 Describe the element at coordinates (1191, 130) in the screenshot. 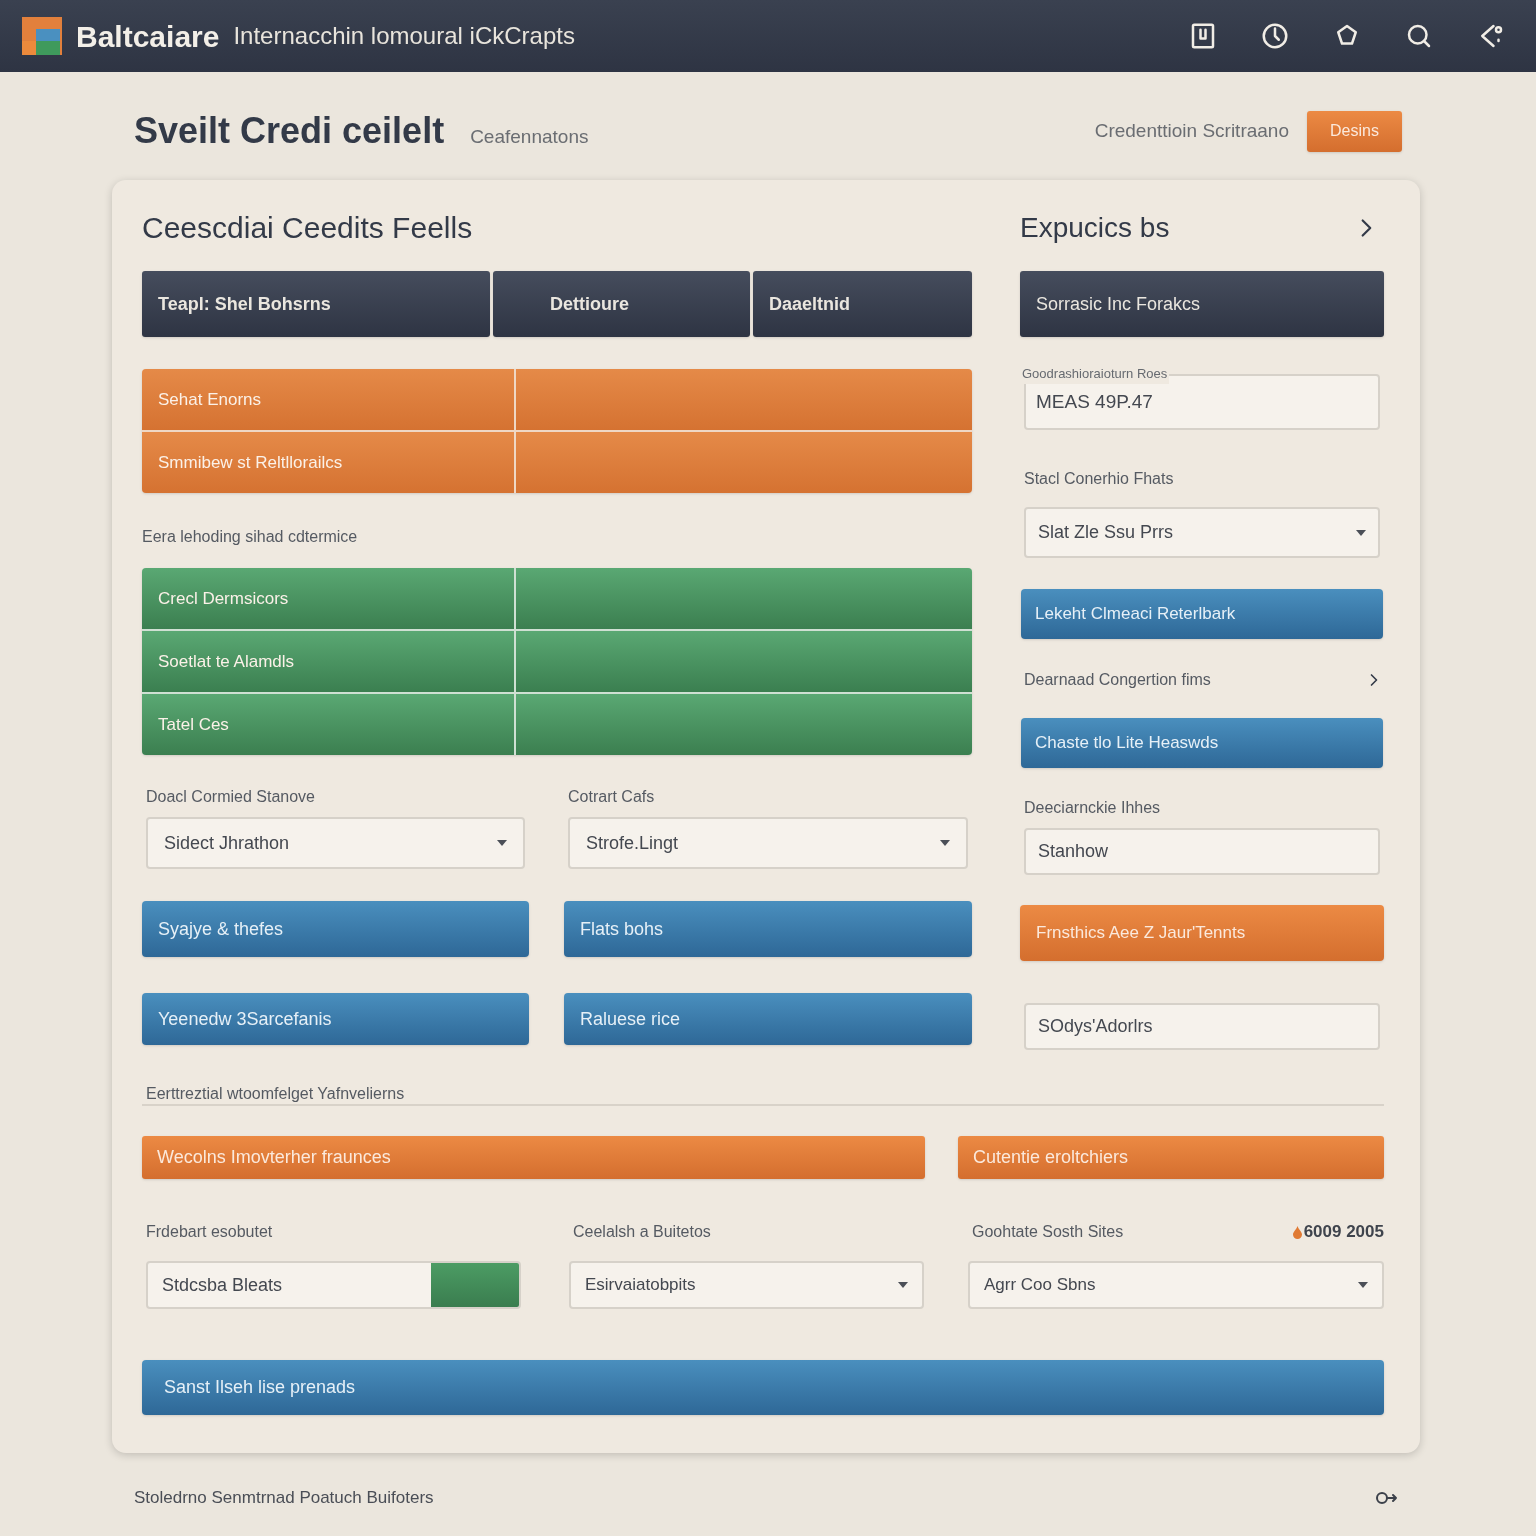

I see `meta-text: Credenttioin Scritraano` at that location.